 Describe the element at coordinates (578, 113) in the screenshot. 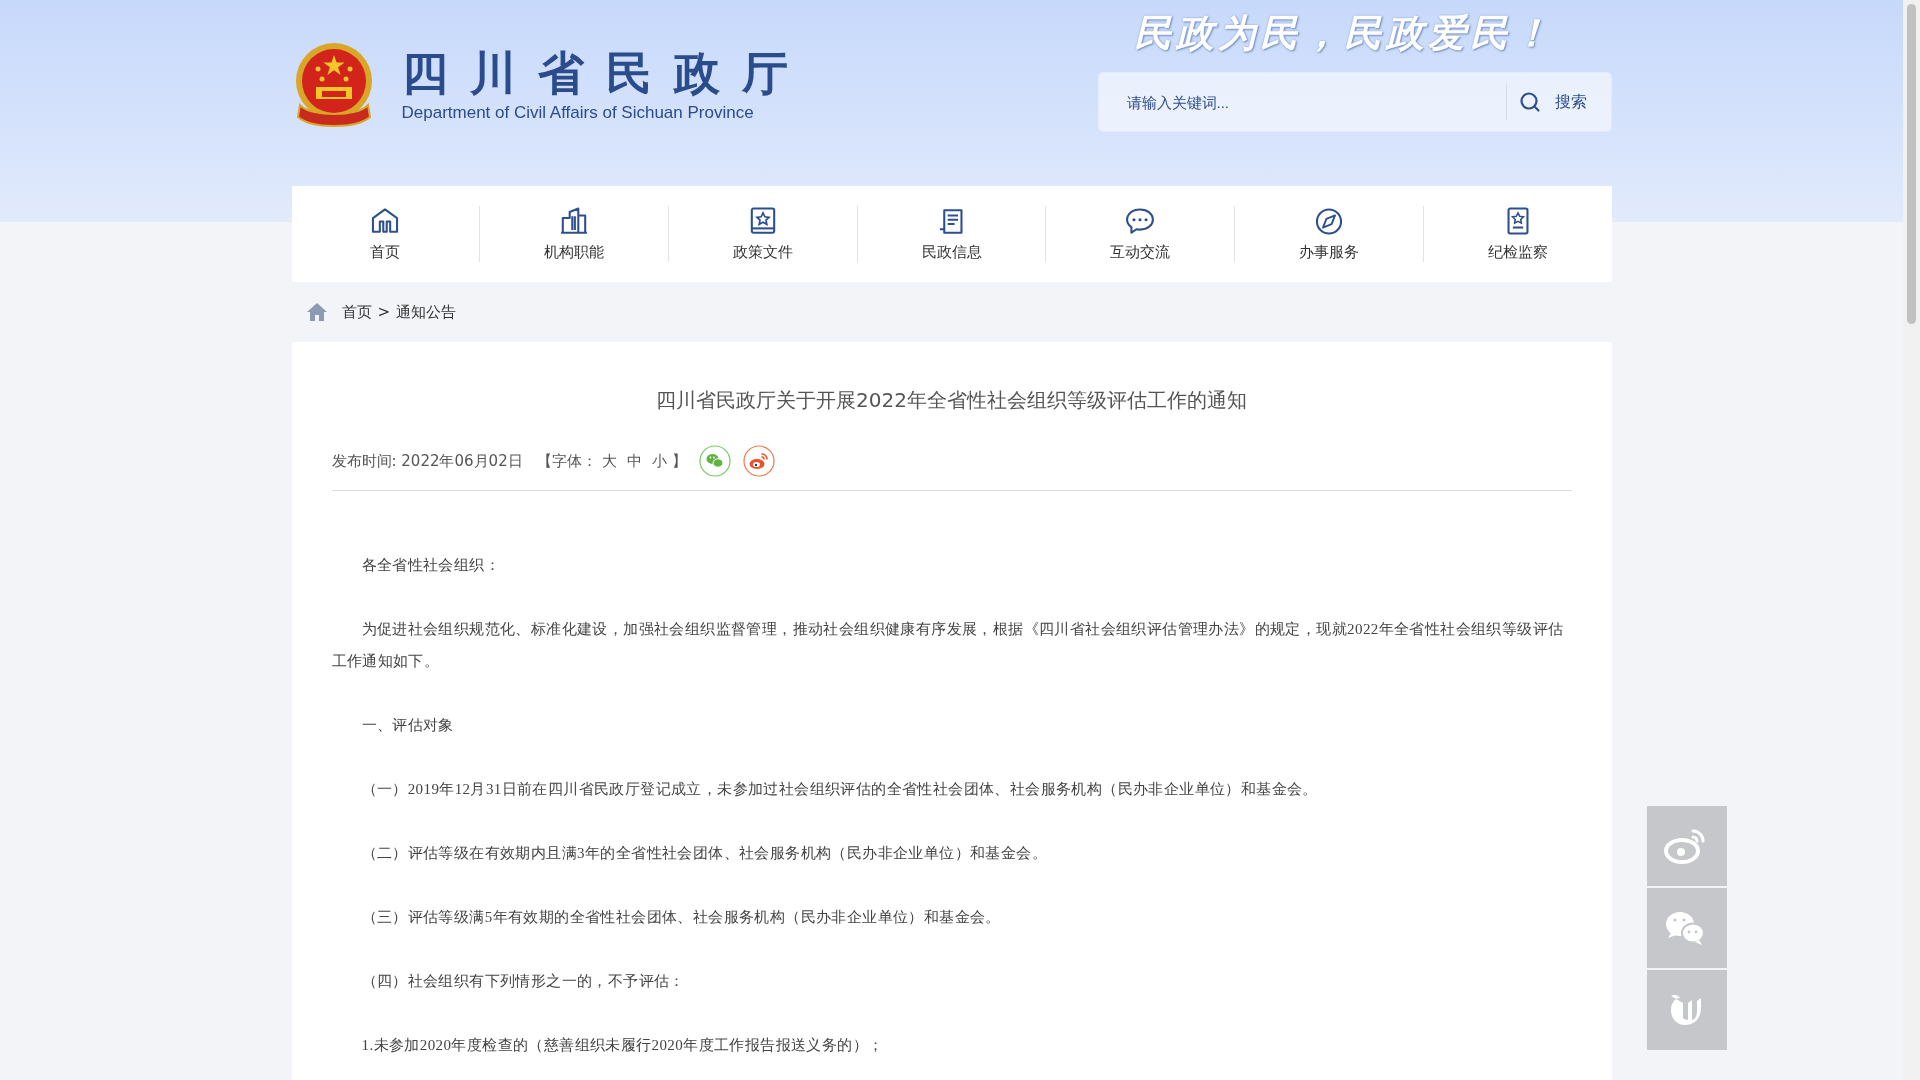

I see `site-subtitle: Department of Civil Affairs of Sichuan Province` at that location.